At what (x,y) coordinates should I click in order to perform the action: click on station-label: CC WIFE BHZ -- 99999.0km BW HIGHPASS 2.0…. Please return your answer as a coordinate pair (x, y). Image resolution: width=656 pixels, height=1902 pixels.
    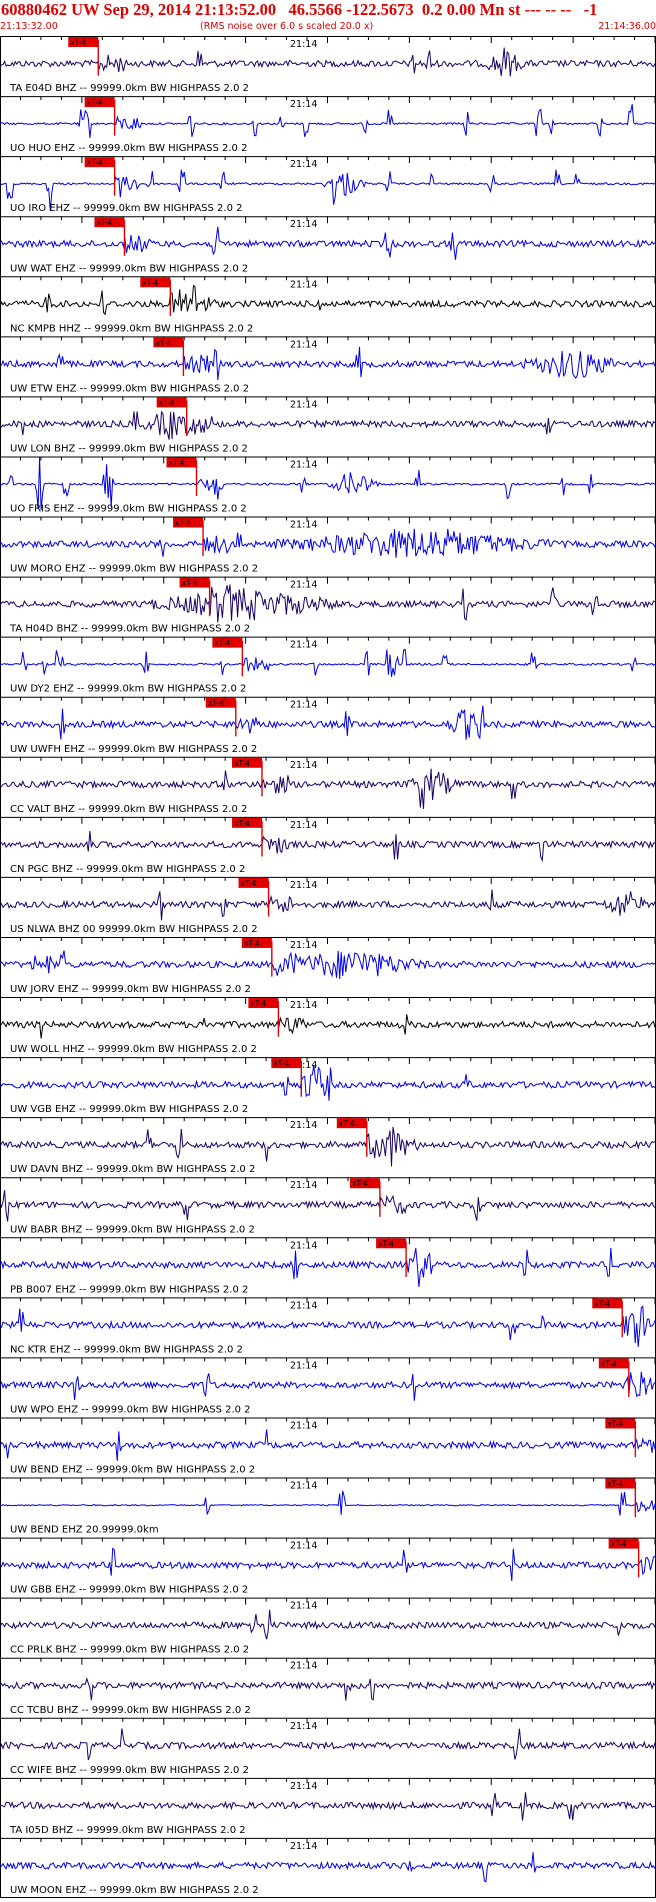
    Looking at the image, I should click on (129, 1770).